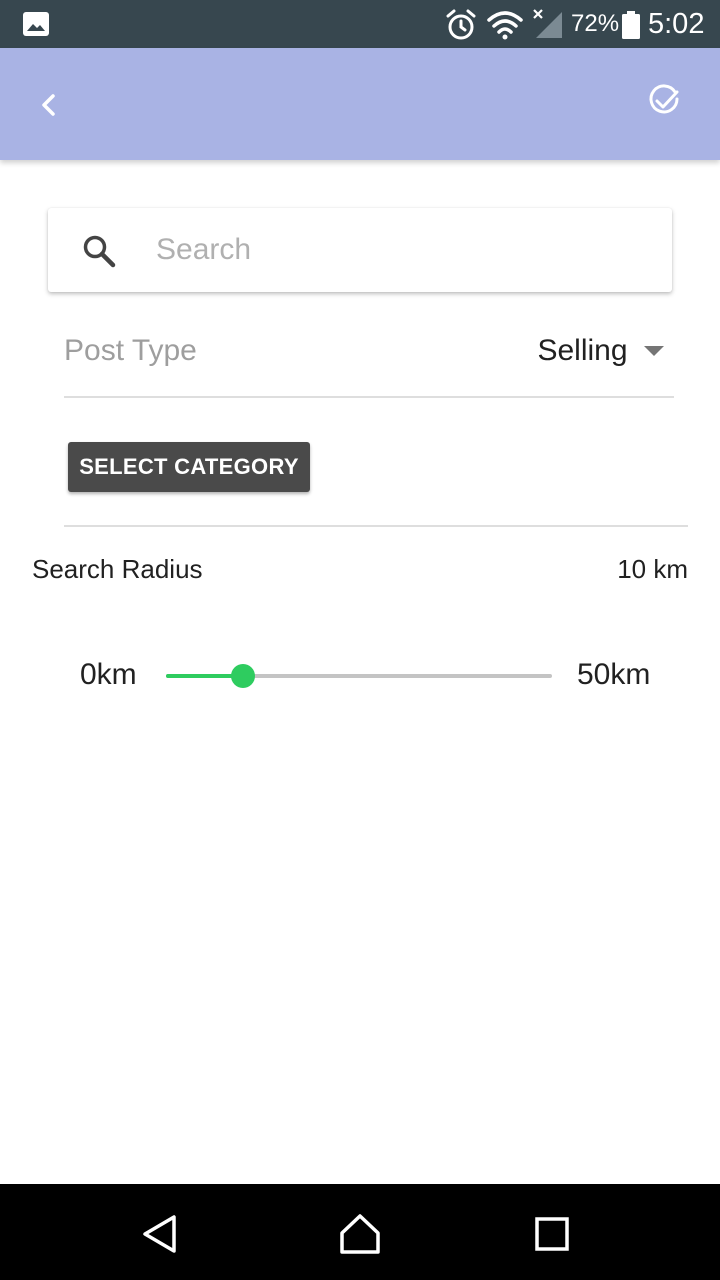  I want to click on search-card, so click(360, 250).